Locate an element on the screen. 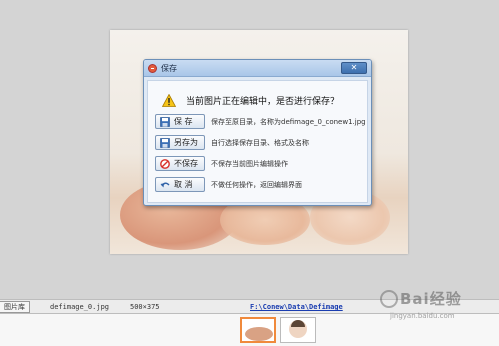 This screenshot has height=346, width=499. thumbnail-item-selected is located at coordinates (258, 330).